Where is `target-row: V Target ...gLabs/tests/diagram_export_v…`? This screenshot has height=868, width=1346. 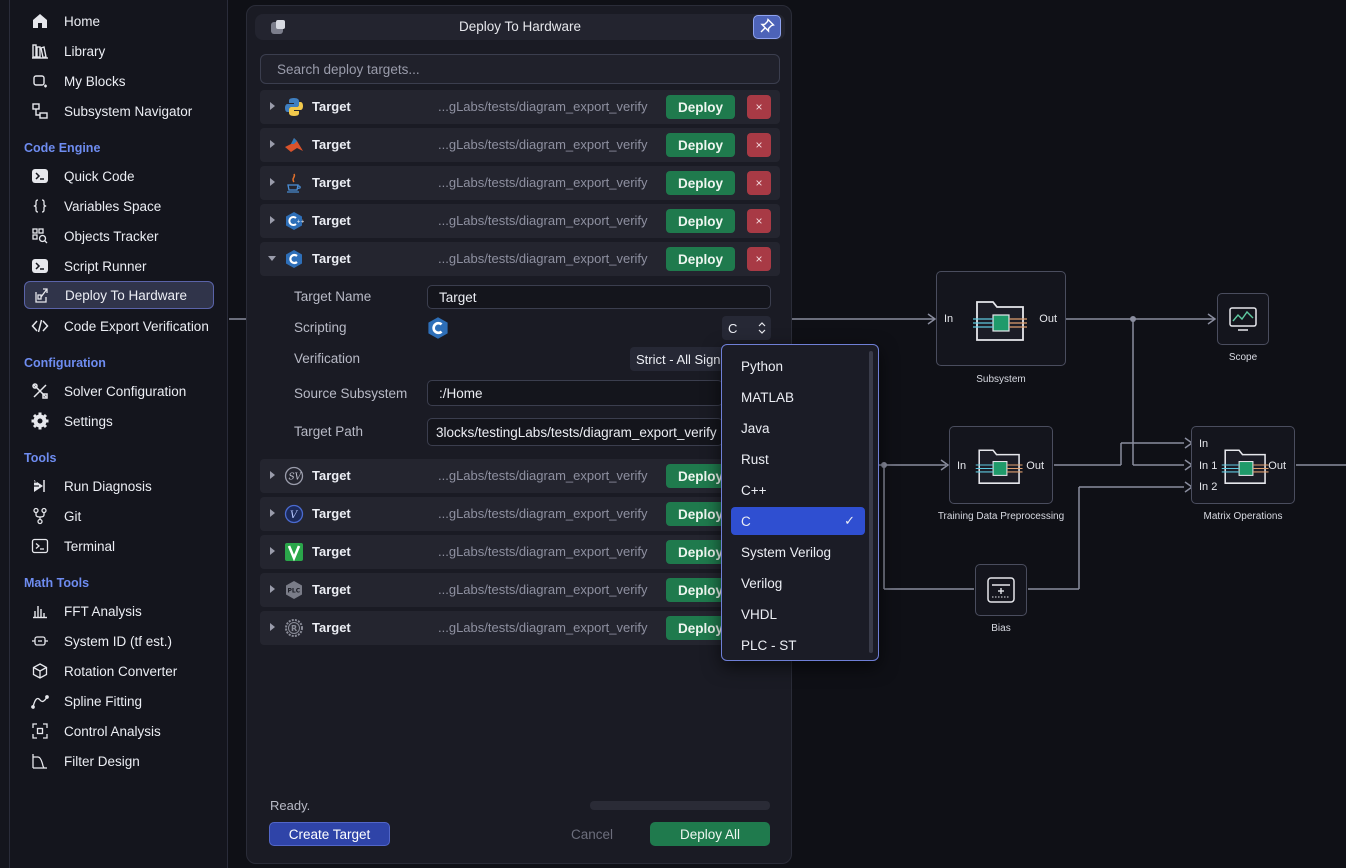 target-row: V Target ...gLabs/tests/diagram_export_v… is located at coordinates (520, 514).